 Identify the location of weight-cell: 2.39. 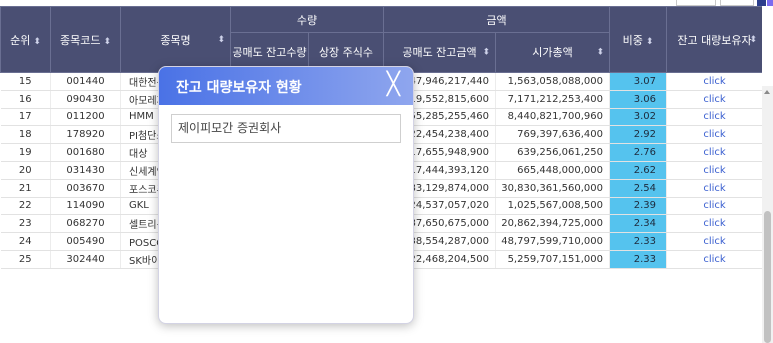
(638, 206).